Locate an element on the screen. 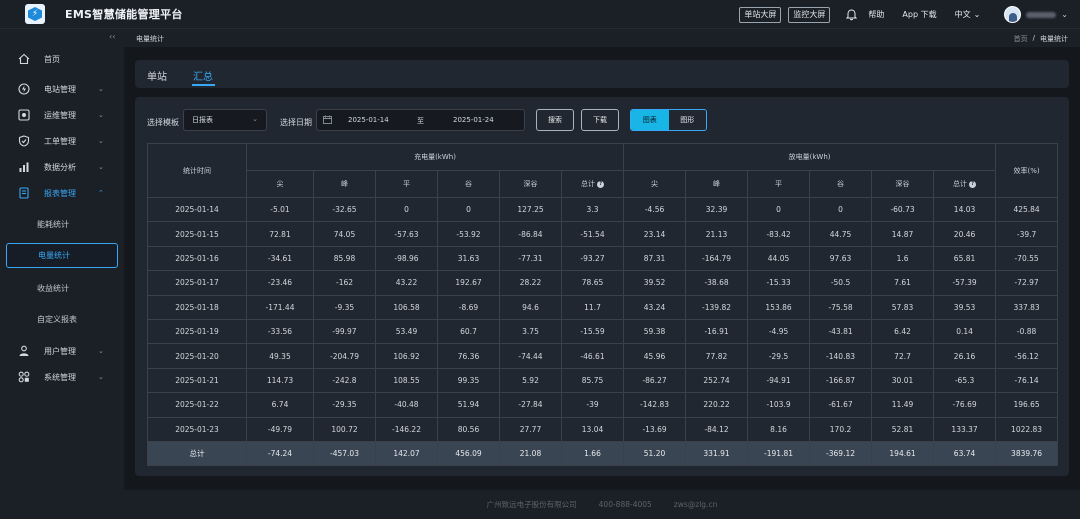 The width and height of the screenshot is (1080, 519). user-name-blurred is located at coordinates (1041, 14).